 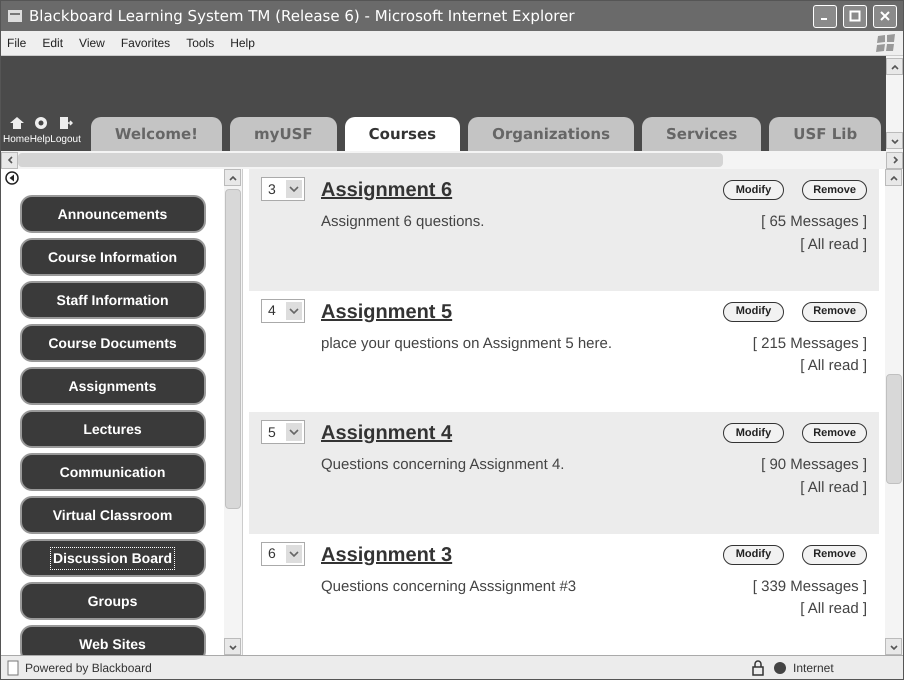 I want to click on menu-item: Tools, so click(x=200, y=43).